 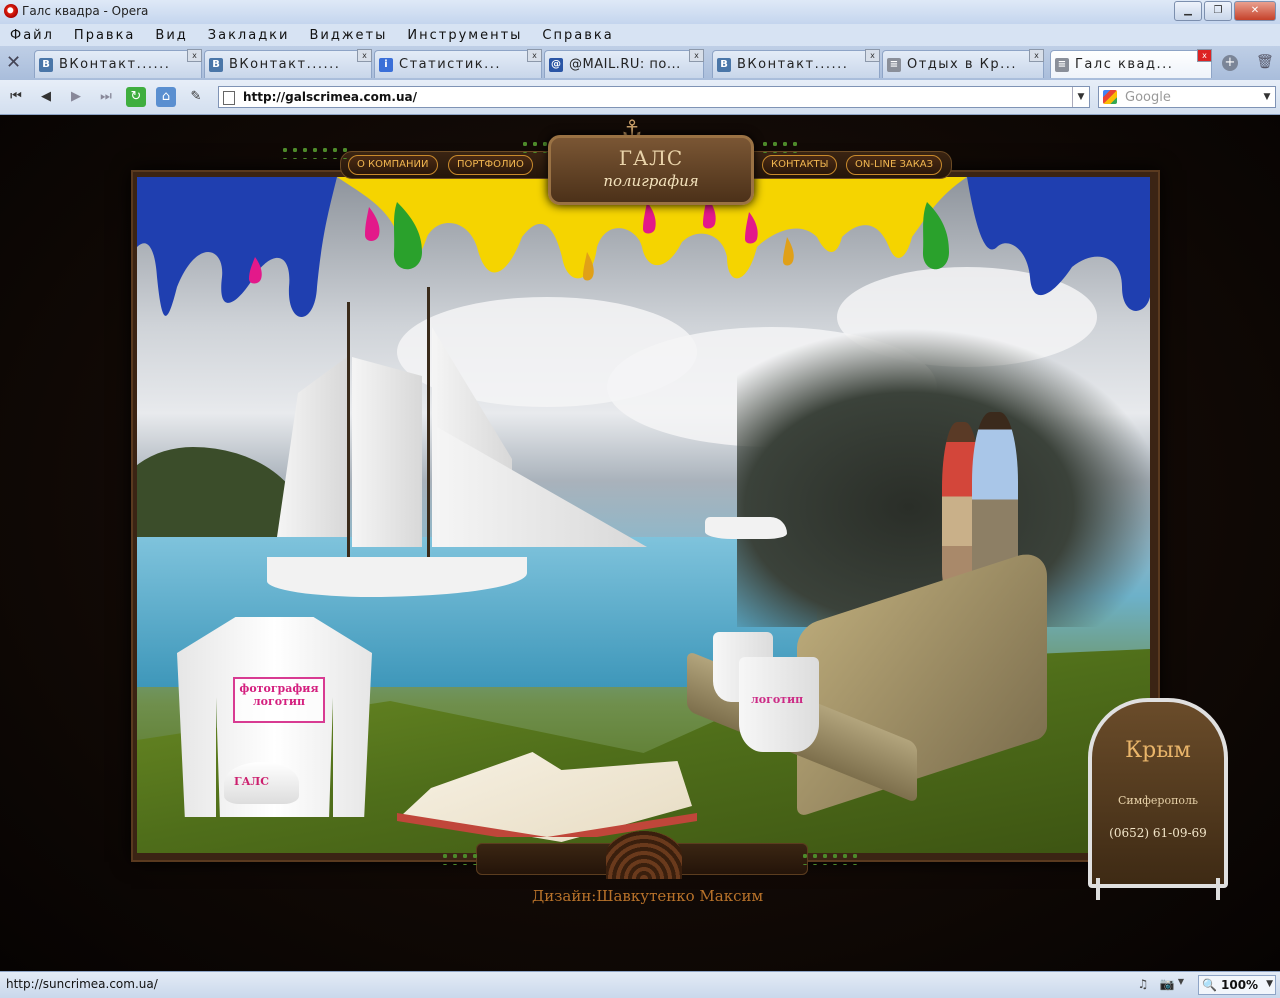 I want to click on zoom-control: 🔍 100% ▼, so click(x=1237, y=985).